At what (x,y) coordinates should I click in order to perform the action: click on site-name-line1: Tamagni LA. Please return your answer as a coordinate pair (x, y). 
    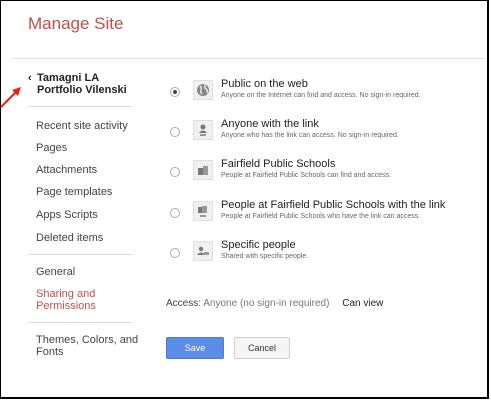
    Looking at the image, I should click on (68, 78).